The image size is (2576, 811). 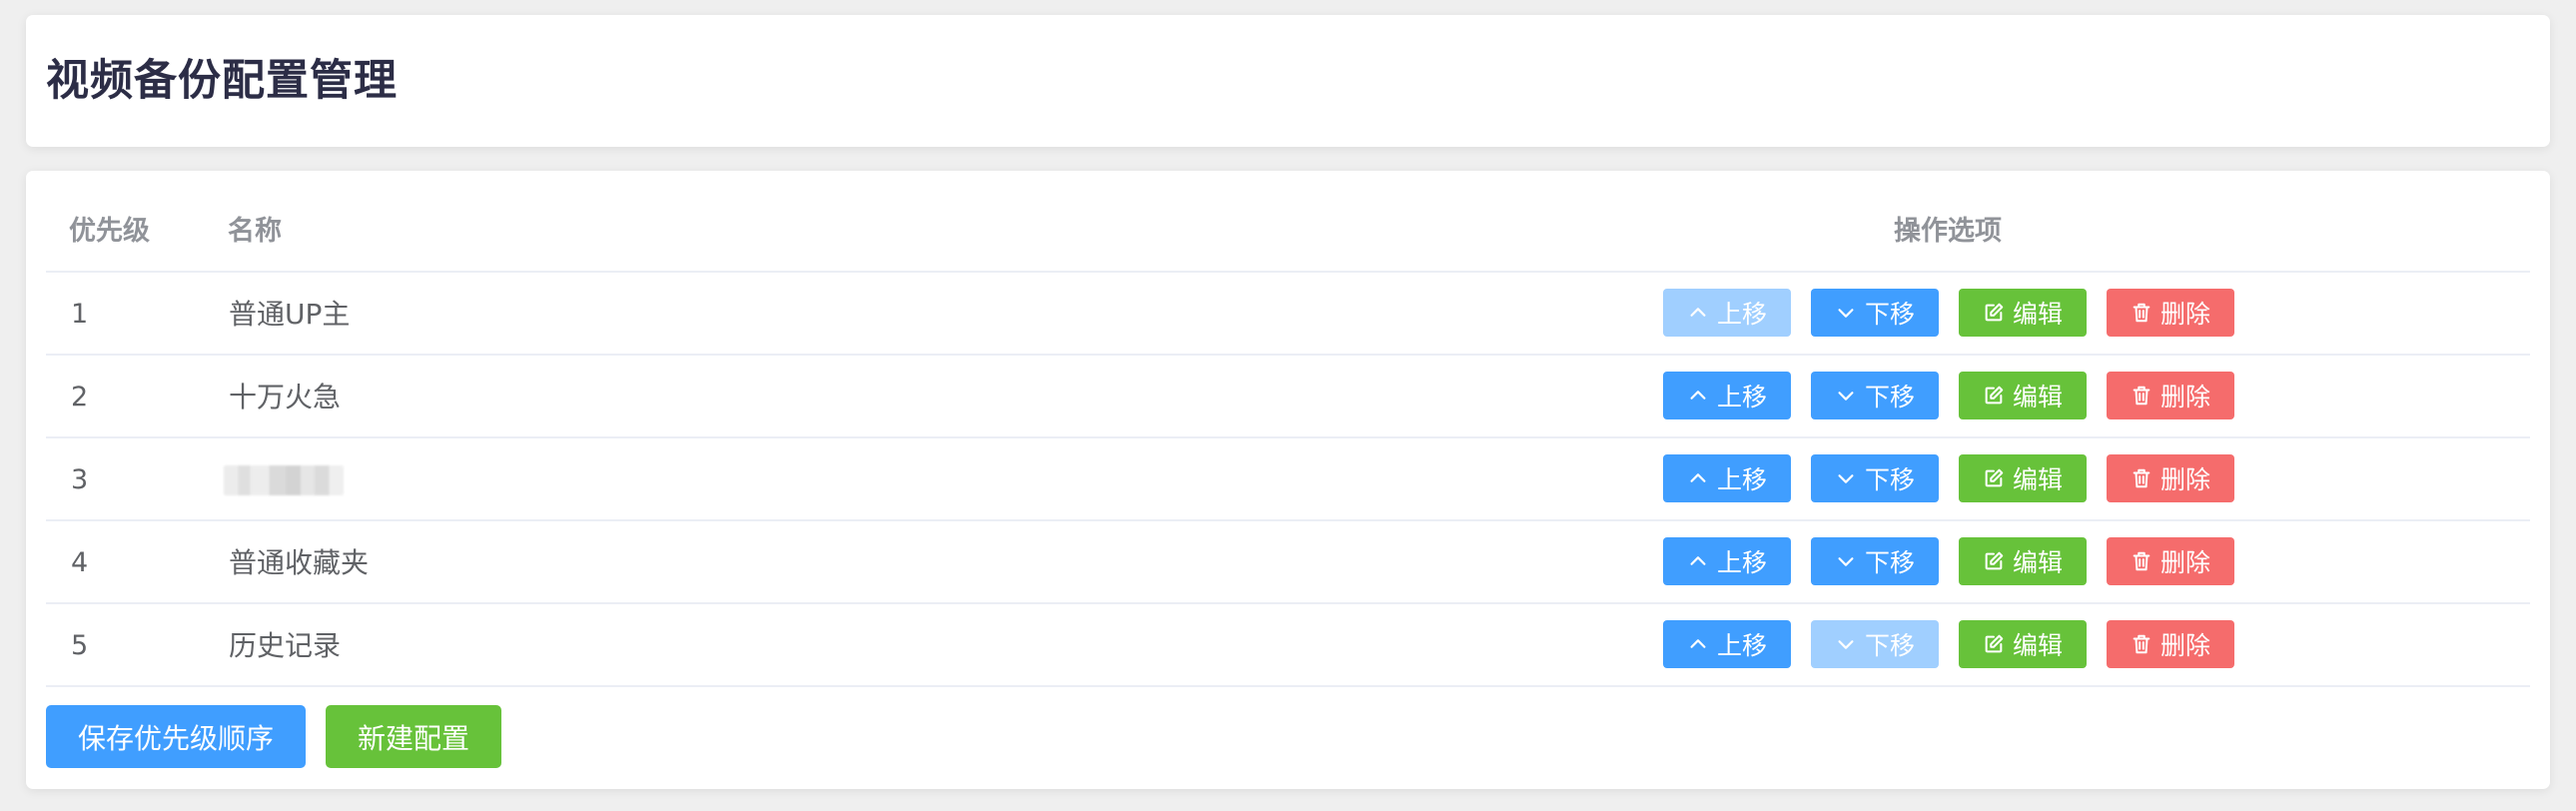 I want to click on priority-cell: 2, so click(x=80, y=397).